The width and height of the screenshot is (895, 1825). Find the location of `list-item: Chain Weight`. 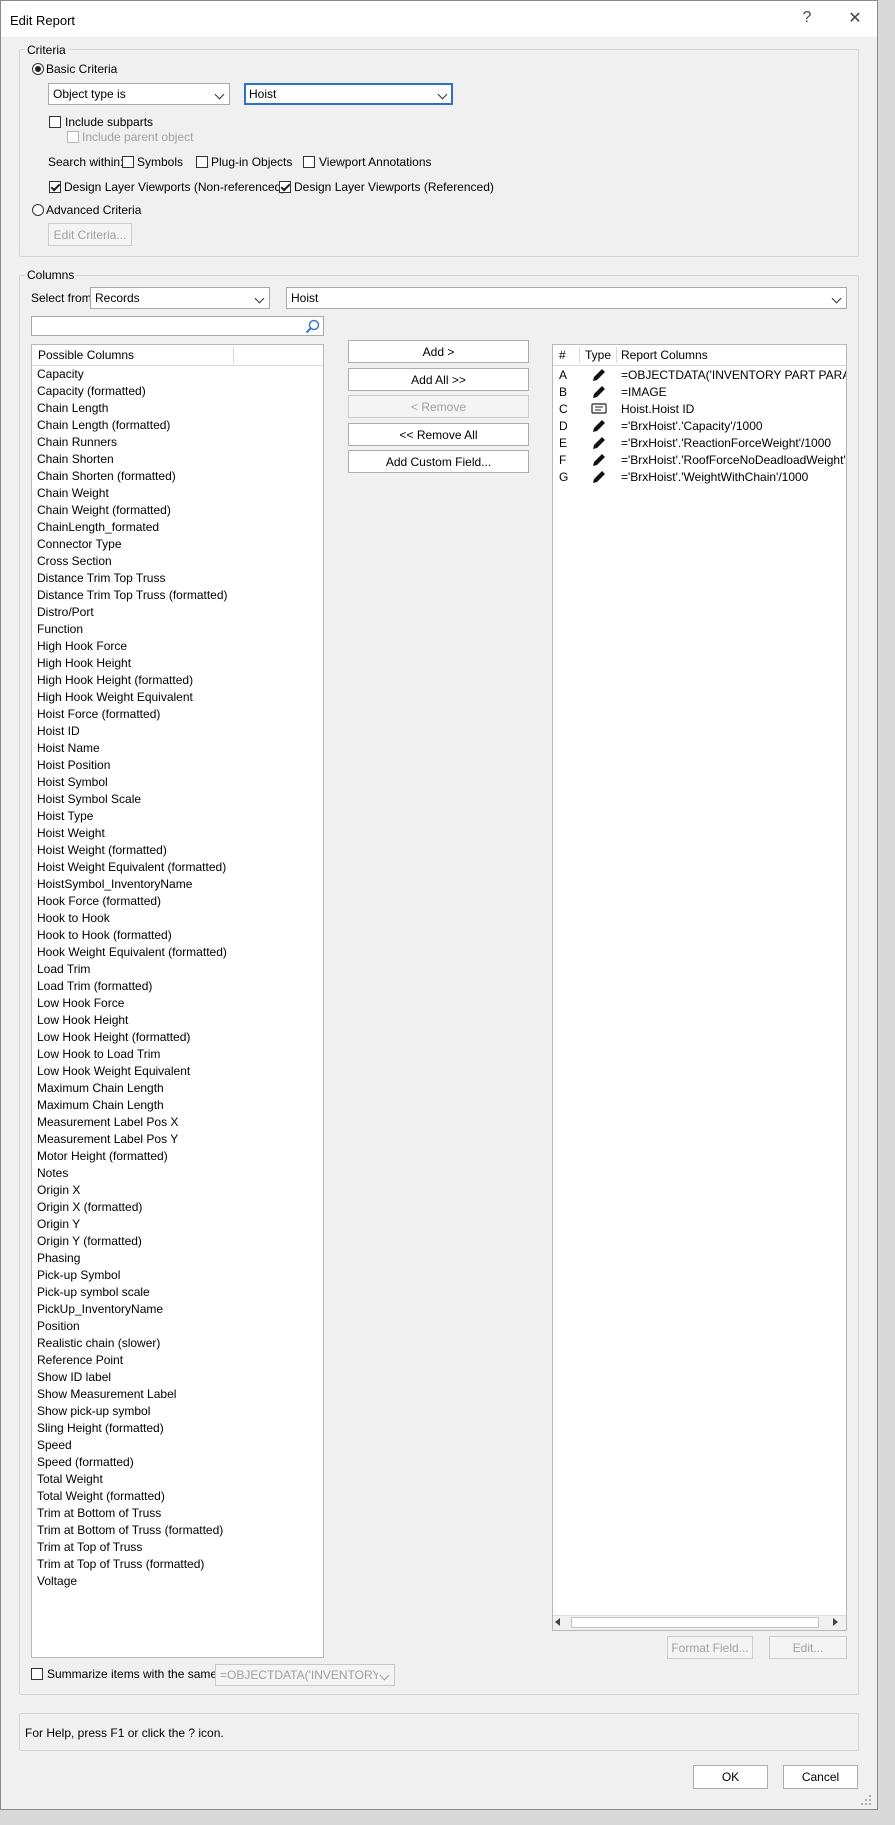

list-item: Chain Weight is located at coordinates (73, 493).